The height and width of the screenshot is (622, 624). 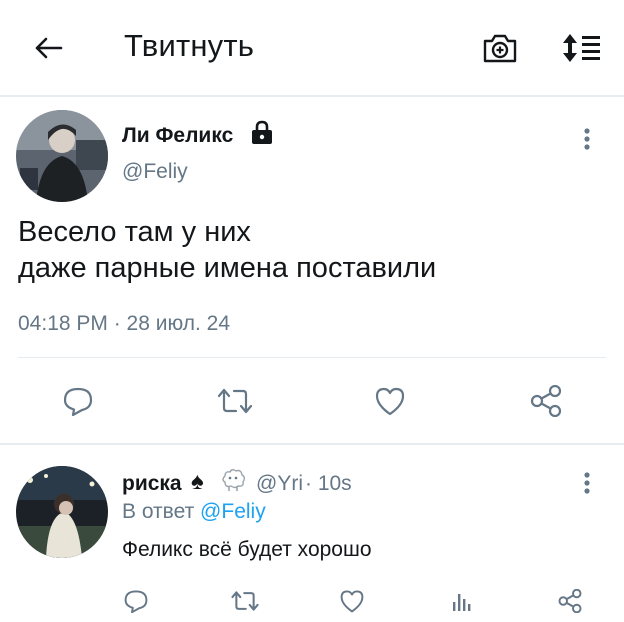 What do you see at coordinates (177, 136) in the screenshot?
I see `author-name: Ли Феликс` at bounding box center [177, 136].